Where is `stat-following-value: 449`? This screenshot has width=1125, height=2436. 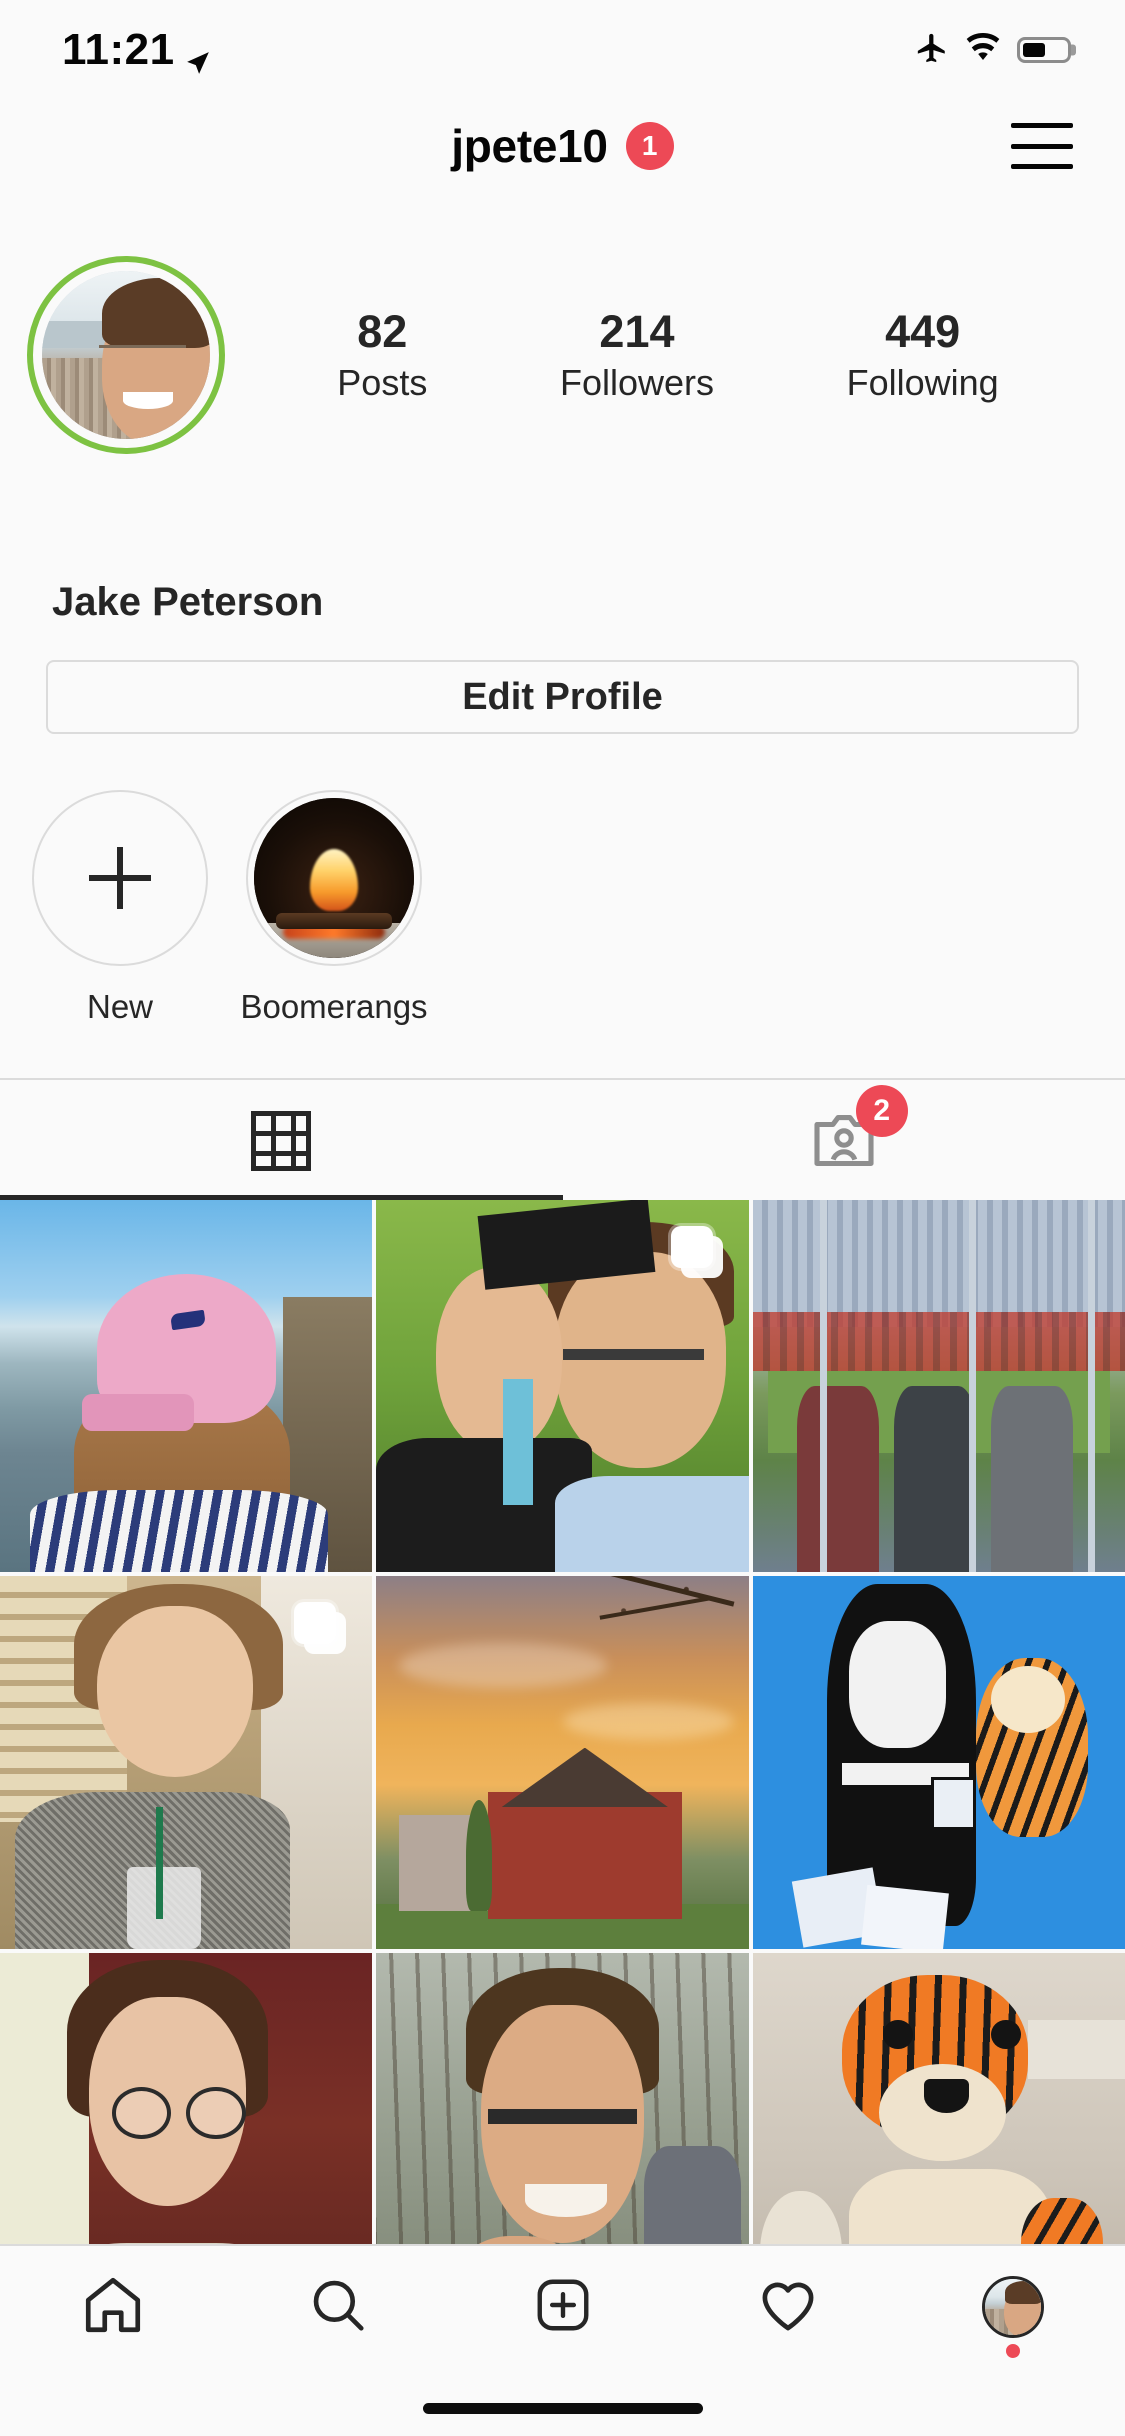
stat-following-value: 449 is located at coordinates (923, 332).